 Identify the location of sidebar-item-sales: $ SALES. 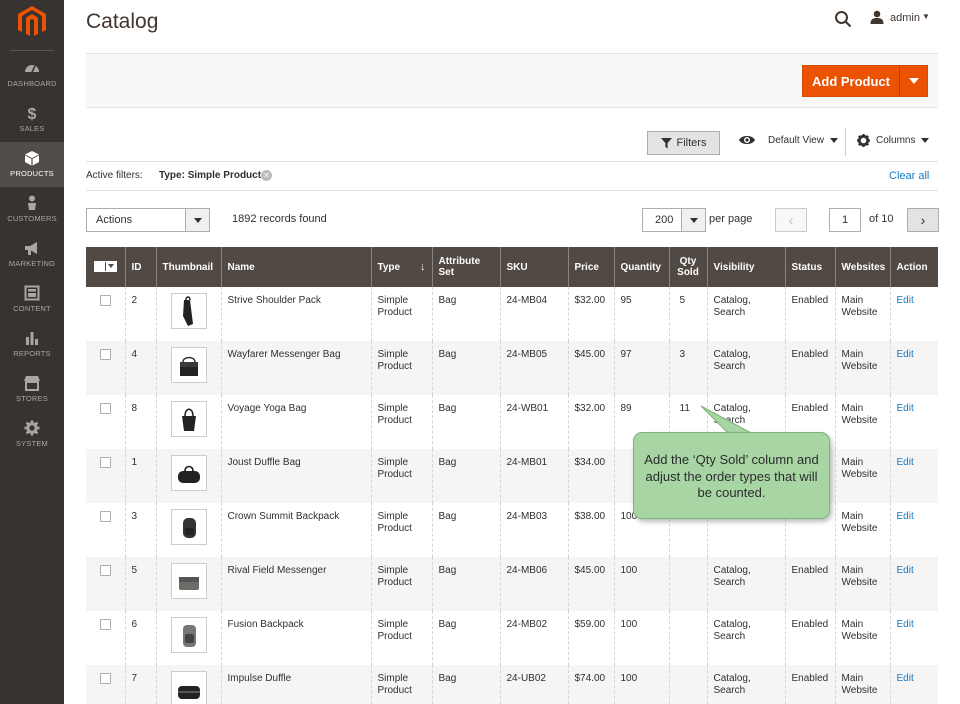
(32, 119).